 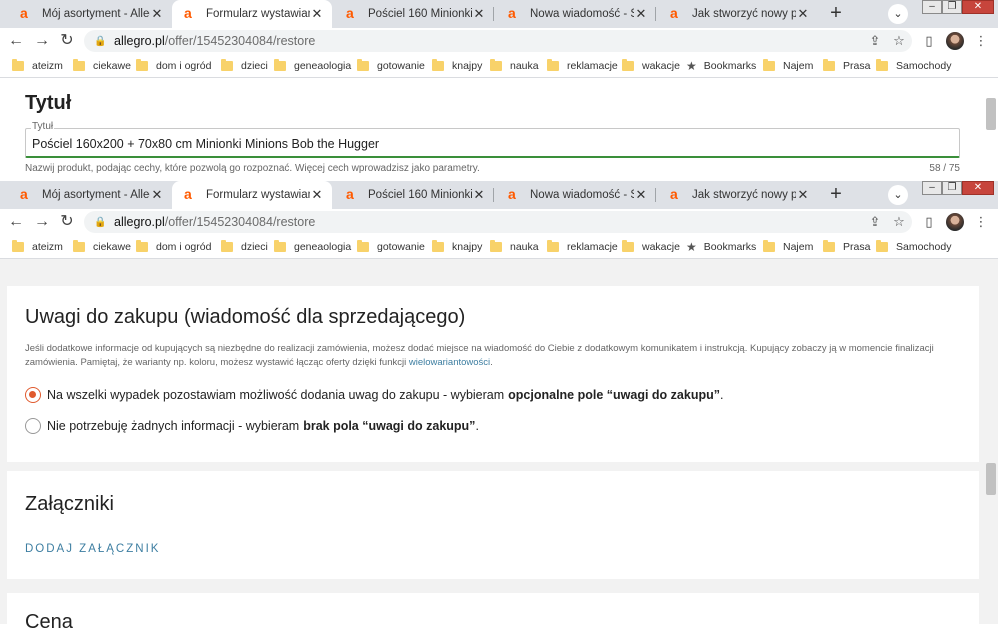 I want to click on radio-unselected-icon, so click(x=33, y=426).